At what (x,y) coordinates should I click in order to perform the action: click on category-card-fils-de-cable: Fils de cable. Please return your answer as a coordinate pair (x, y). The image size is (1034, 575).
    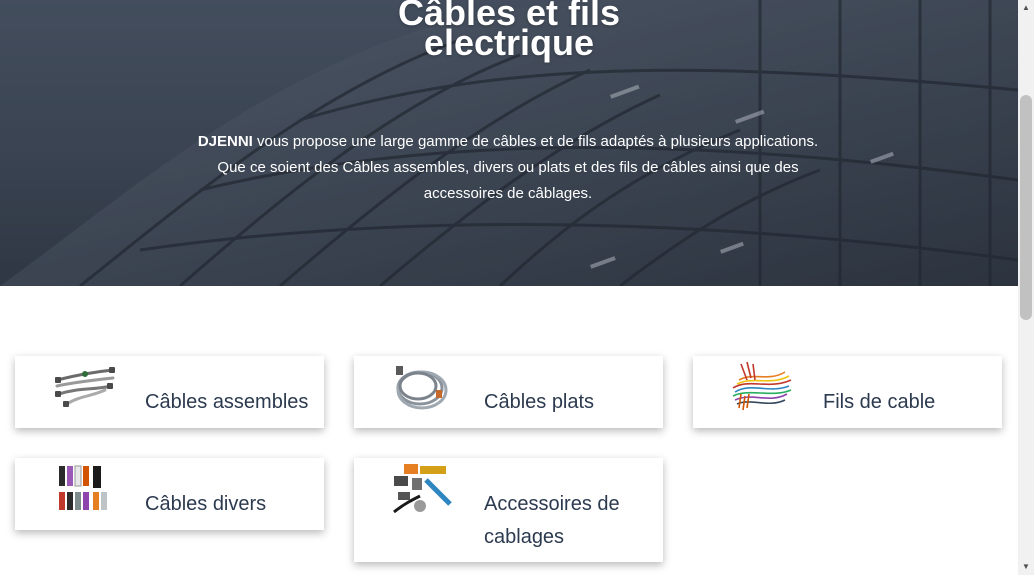
    Looking at the image, I should click on (847, 392).